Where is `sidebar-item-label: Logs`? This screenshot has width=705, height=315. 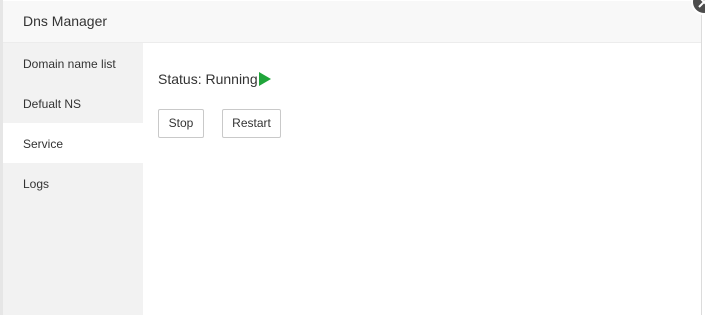
sidebar-item-label: Logs is located at coordinates (36, 184).